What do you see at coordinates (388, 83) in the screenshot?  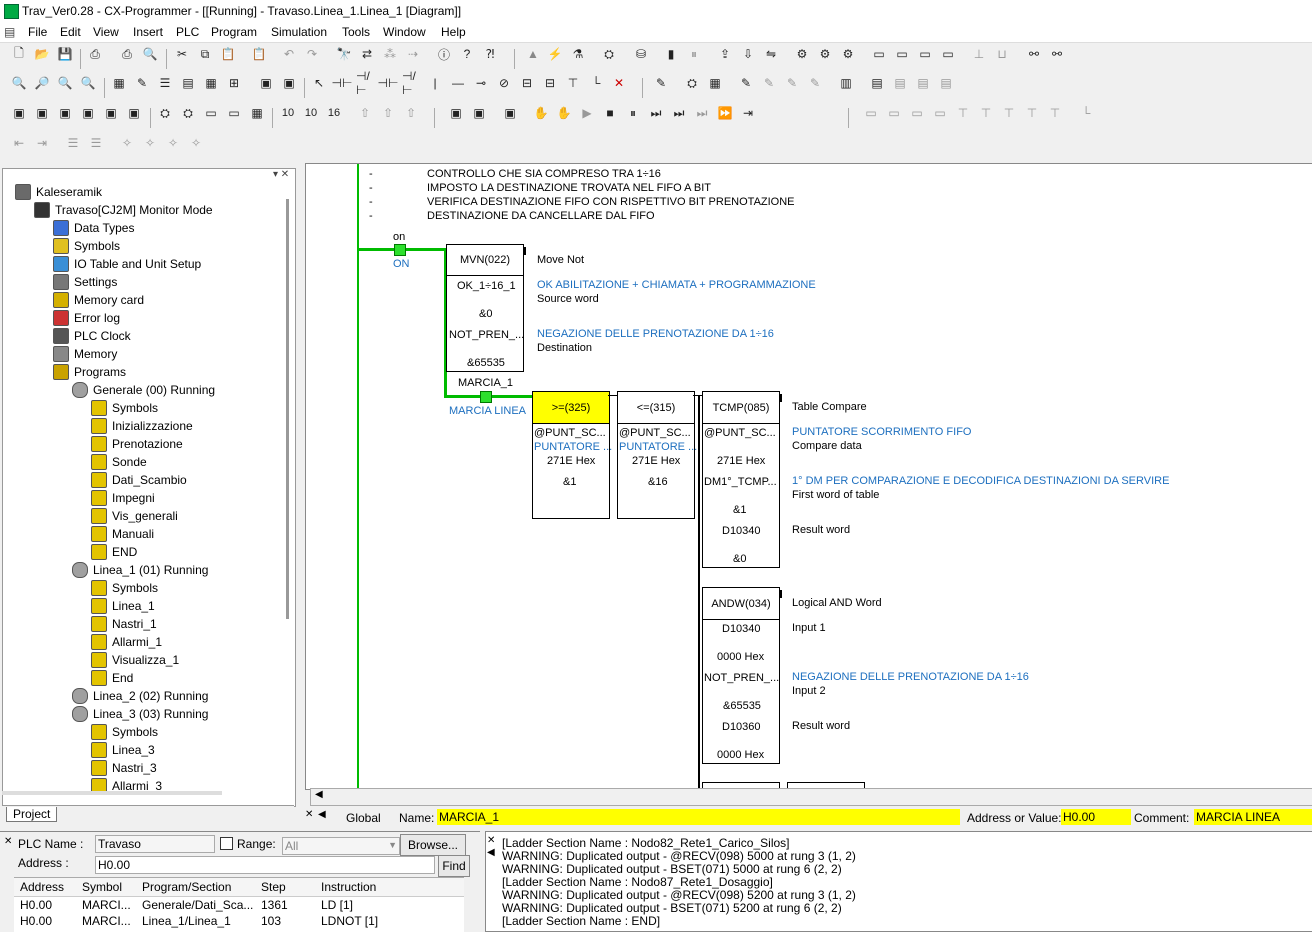 I see `contact-or-icon: ⊣⊢` at bounding box center [388, 83].